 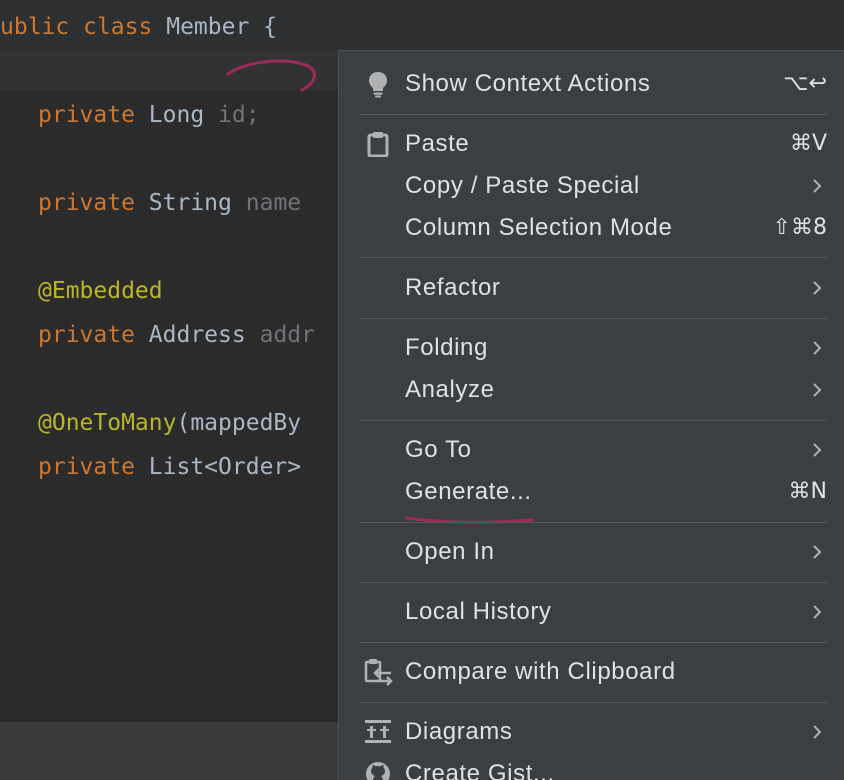 I want to click on menu-item-generate: Generate... ⌘N, so click(x=591, y=492).